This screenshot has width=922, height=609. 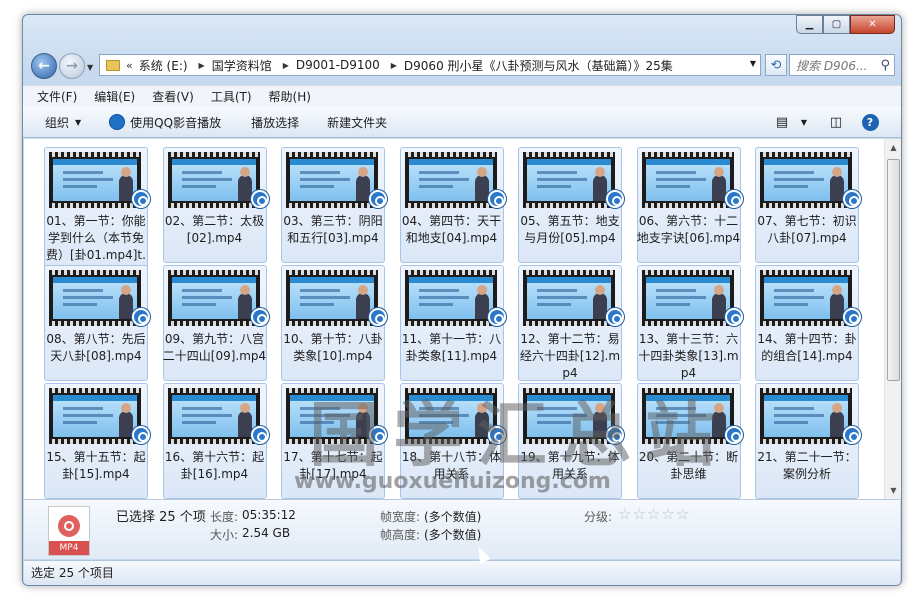 What do you see at coordinates (807, 347) in the screenshot?
I see `file-name: 14、第十四节：卦的组合[14].mp4` at bounding box center [807, 347].